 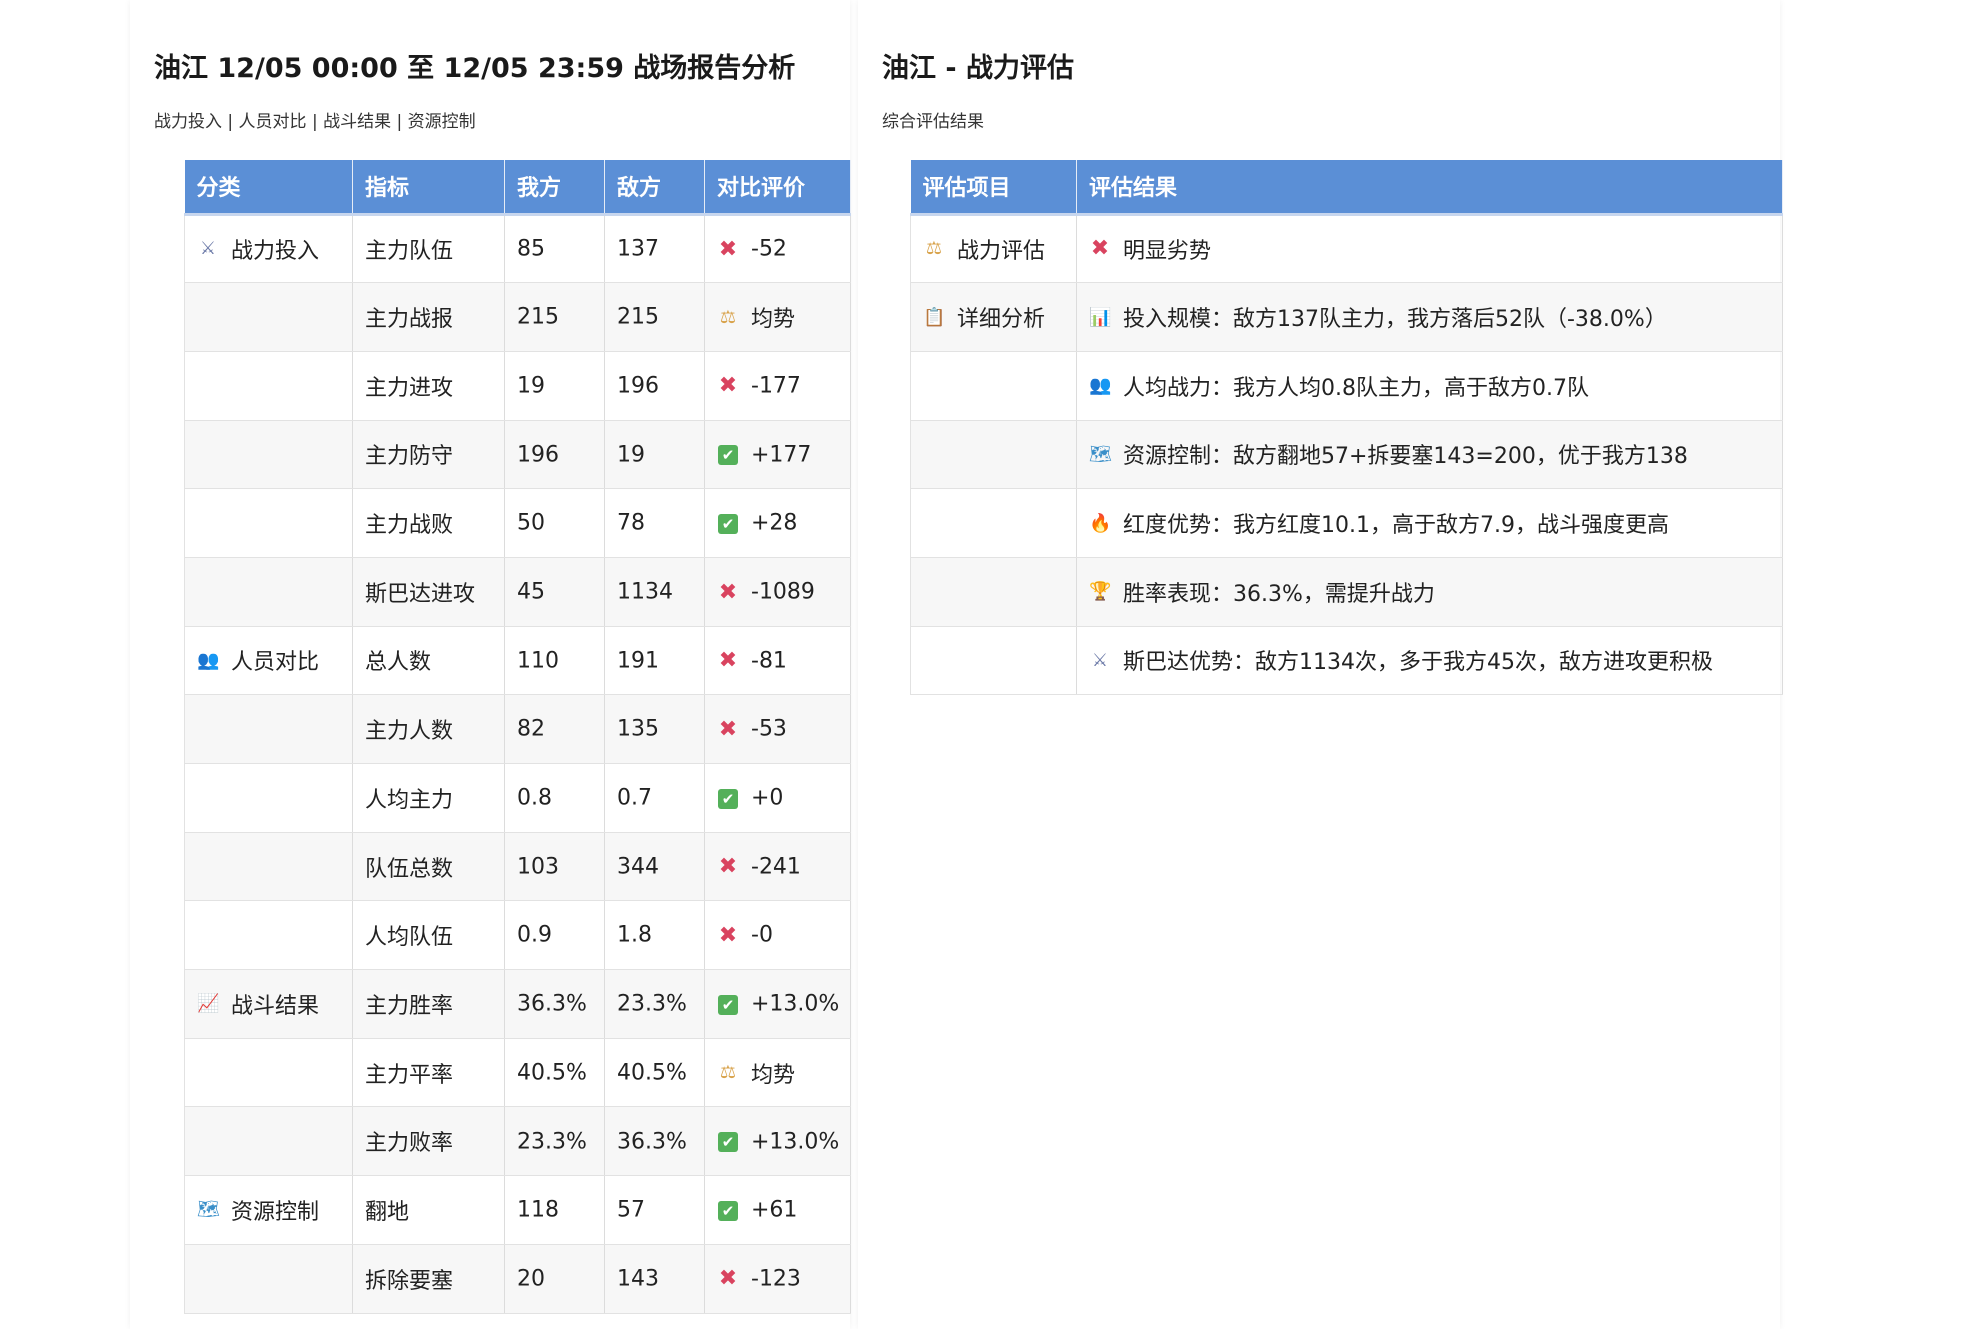 I want to click on metric: 队伍总数, so click(x=409, y=869).